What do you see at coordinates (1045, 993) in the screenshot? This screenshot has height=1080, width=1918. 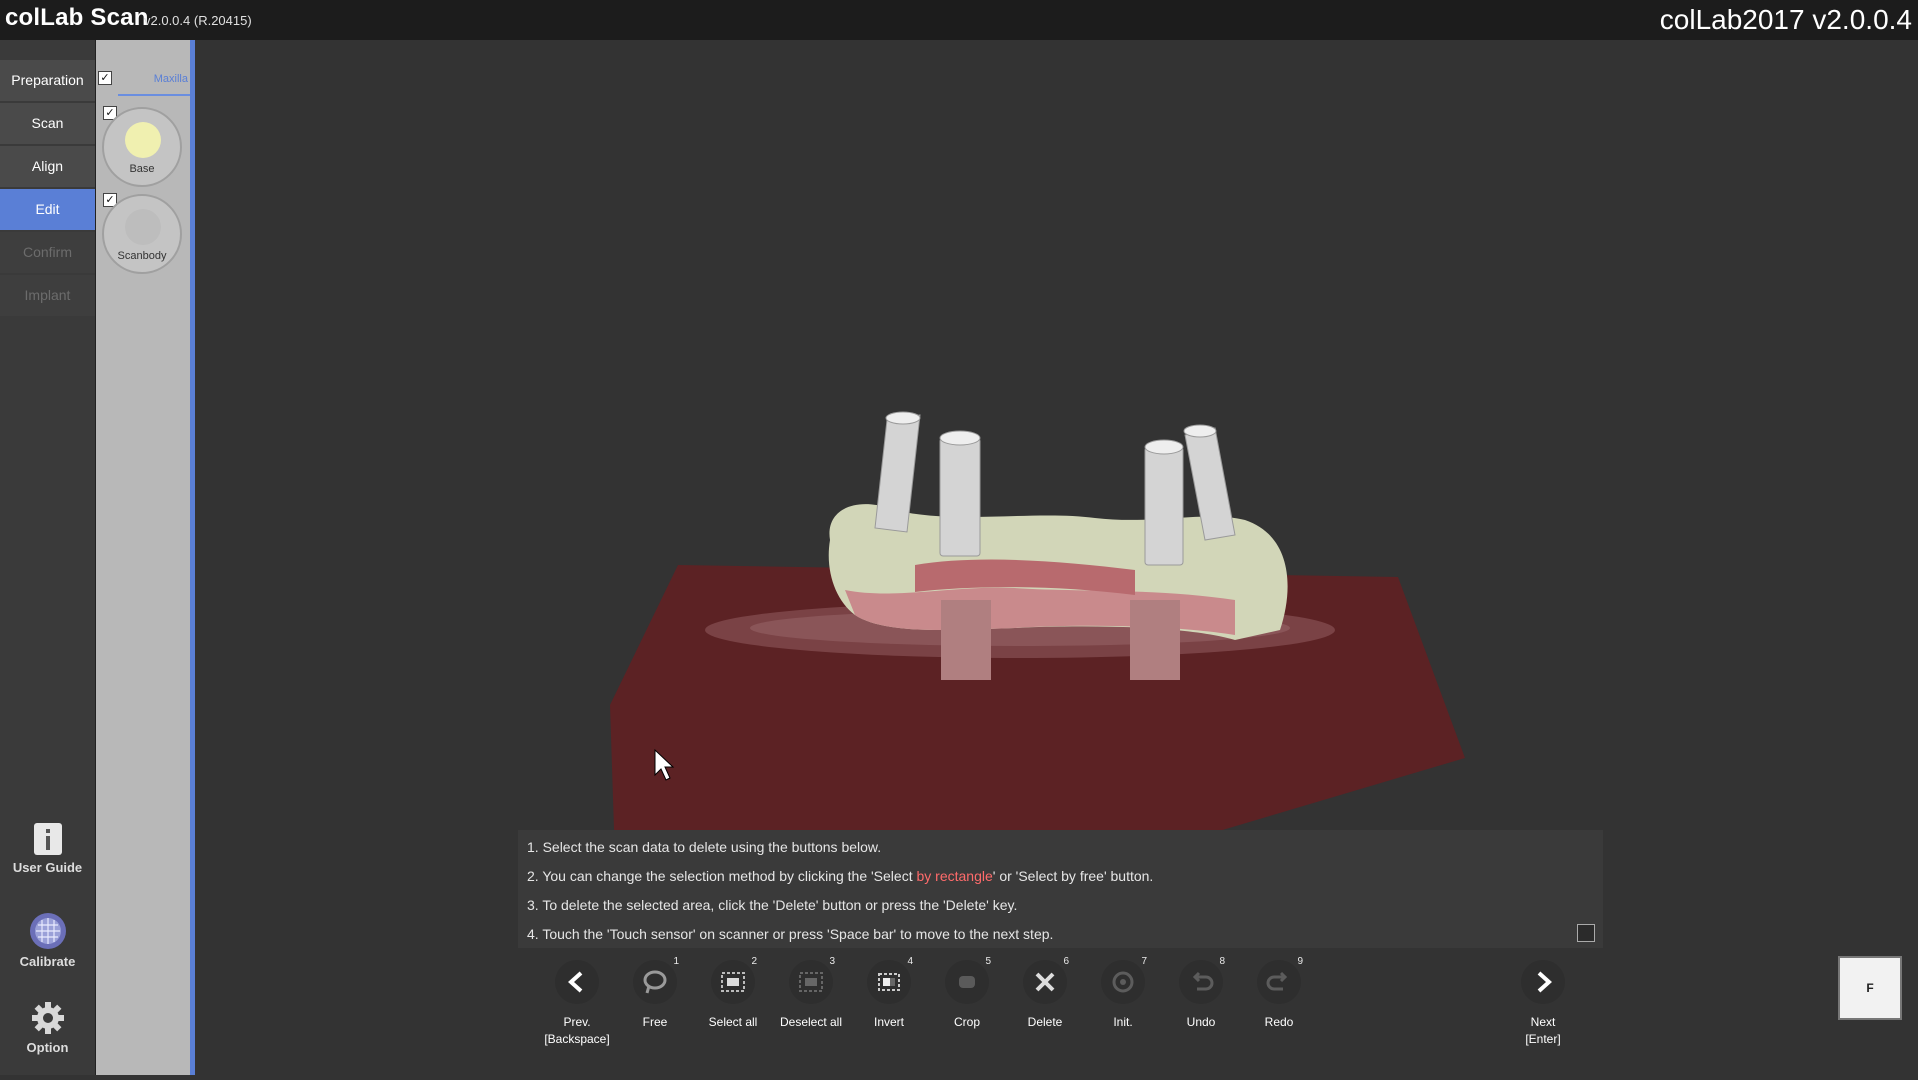 I see `delete-button: 6 Delete` at bounding box center [1045, 993].